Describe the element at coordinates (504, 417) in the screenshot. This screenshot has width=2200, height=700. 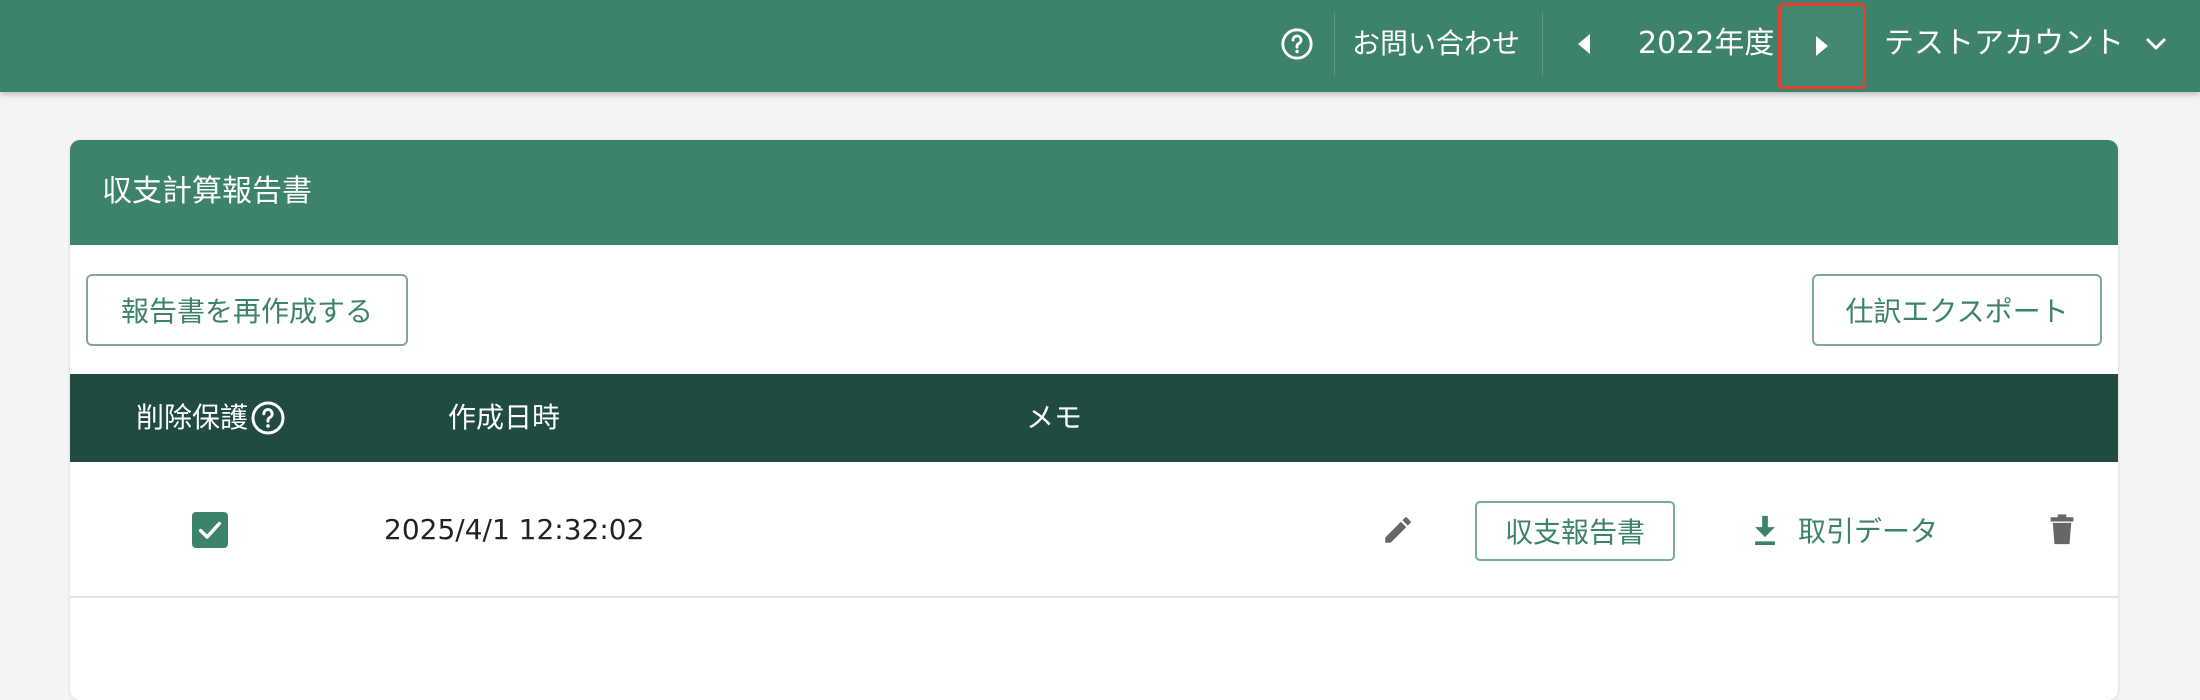
I see `column-header-created-at: 作成日時` at that location.